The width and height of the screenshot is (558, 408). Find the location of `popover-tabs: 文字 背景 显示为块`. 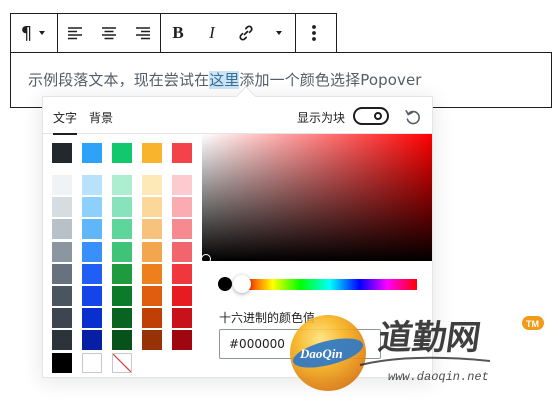

popover-tabs: 文字 背景 显示为块 is located at coordinates (237, 116).